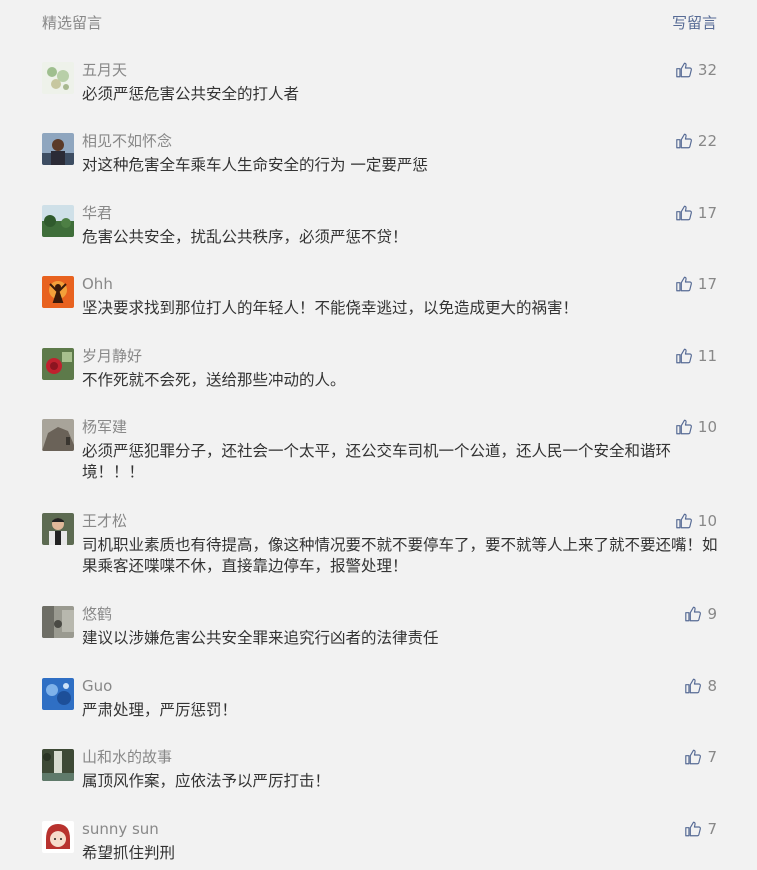 The width and height of the screenshot is (757, 870). I want to click on like-button: 11, so click(696, 356).